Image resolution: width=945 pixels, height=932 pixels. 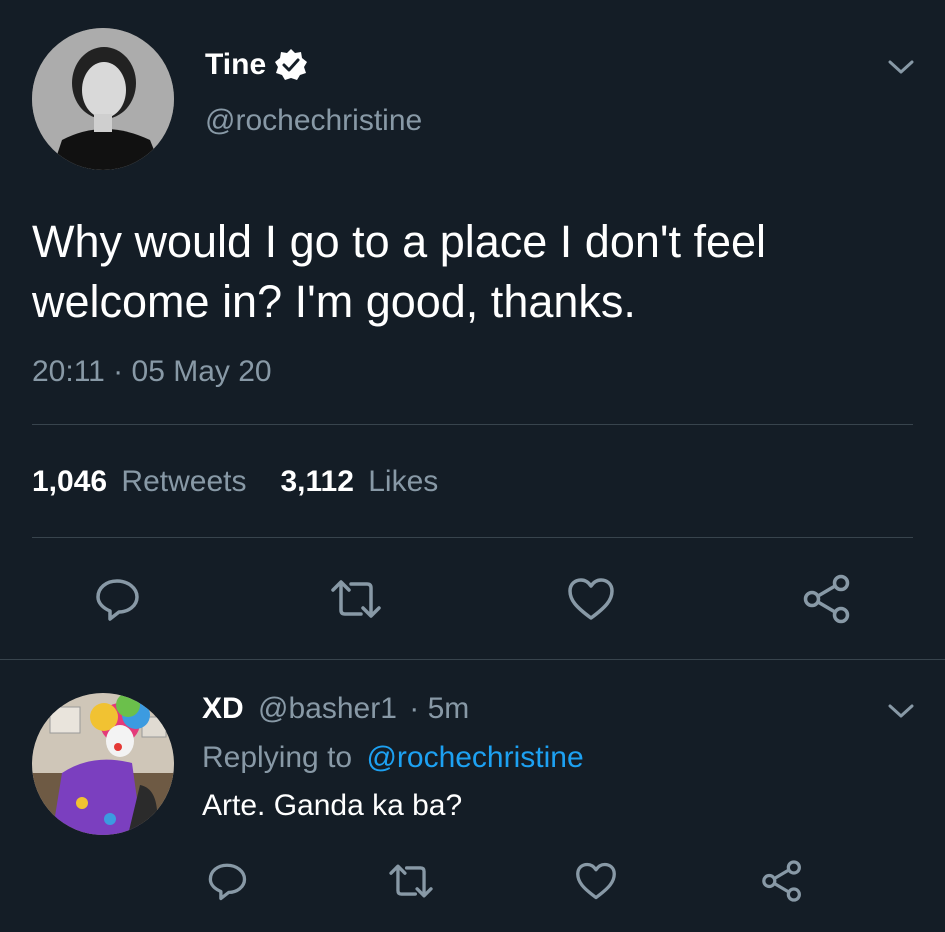 I want to click on likes-label: Likes, so click(x=403, y=481).